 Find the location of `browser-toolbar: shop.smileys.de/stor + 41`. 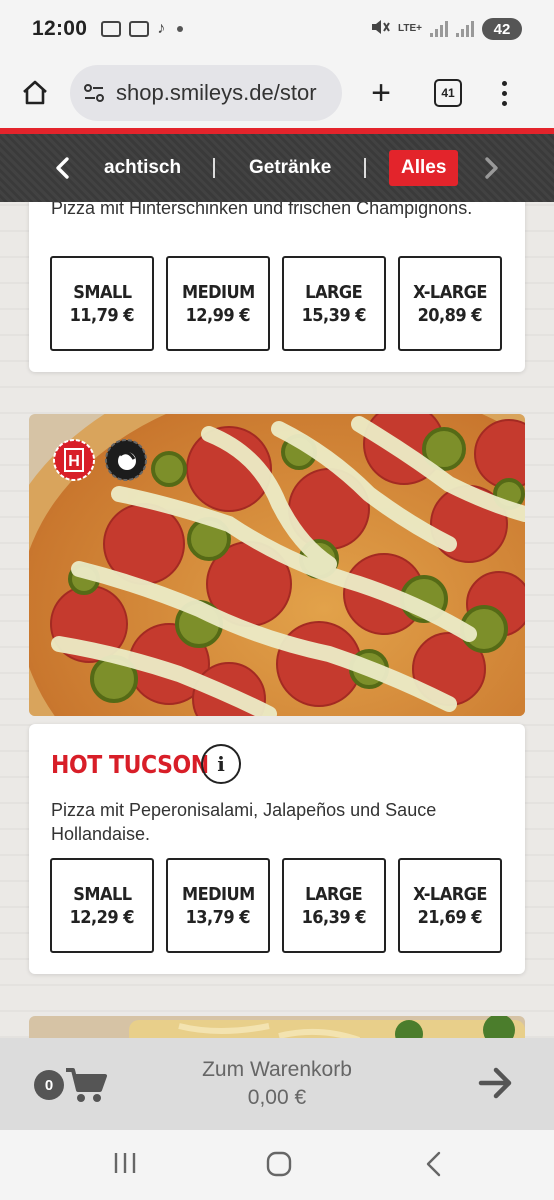

browser-toolbar: shop.smileys.de/stor + 41 is located at coordinates (277, 93).